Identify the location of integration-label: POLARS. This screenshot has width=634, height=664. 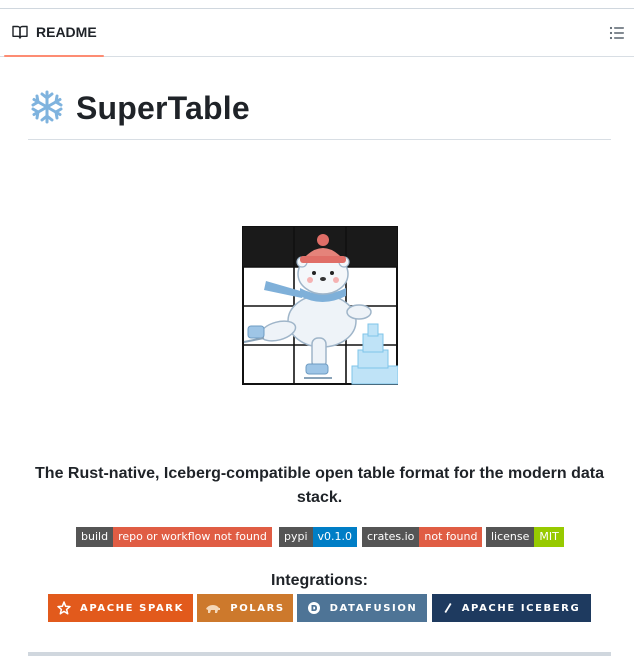
(257, 608).